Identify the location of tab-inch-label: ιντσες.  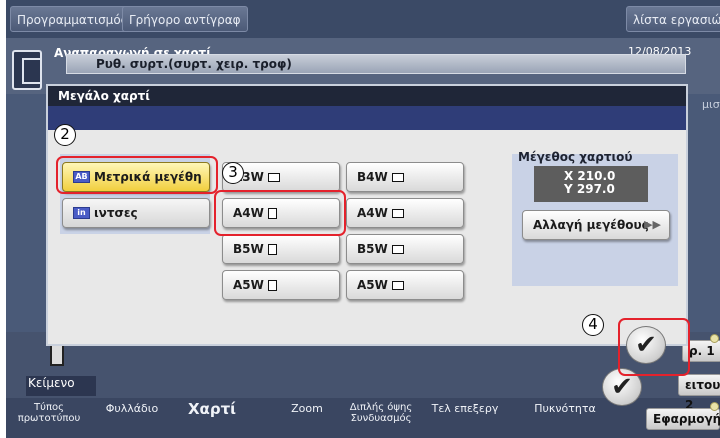
(116, 213).